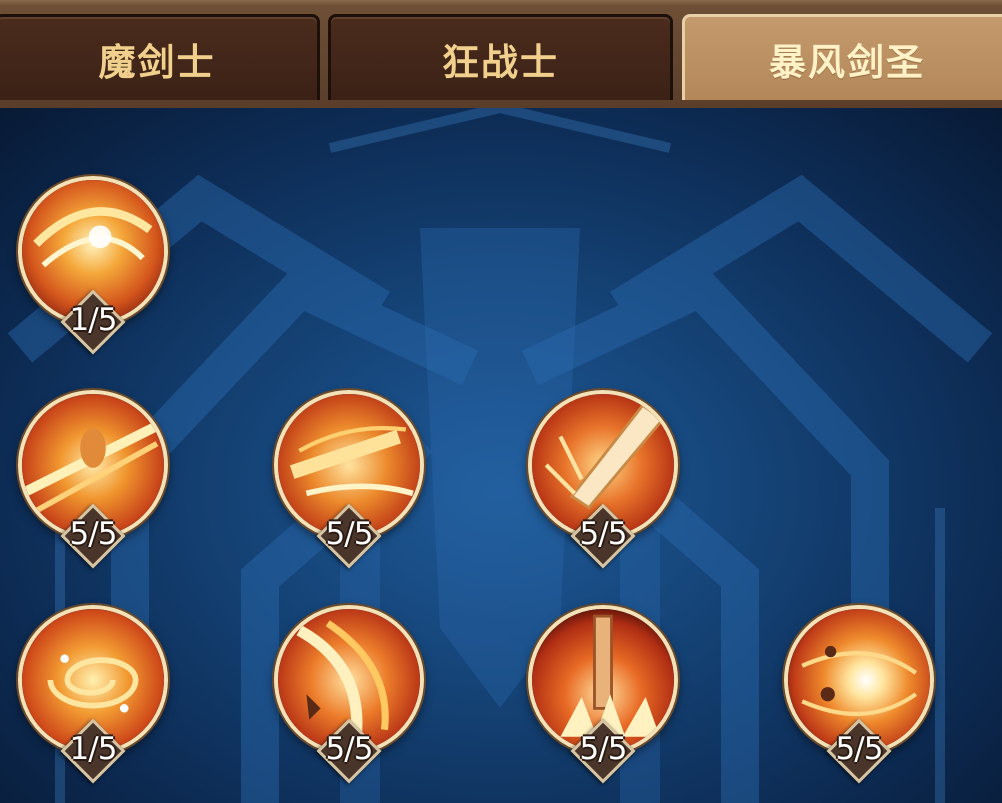 This screenshot has width=1002, height=803. What do you see at coordinates (859, 694) in the screenshot?
I see `skill-node-8: 5/5` at bounding box center [859, 694].